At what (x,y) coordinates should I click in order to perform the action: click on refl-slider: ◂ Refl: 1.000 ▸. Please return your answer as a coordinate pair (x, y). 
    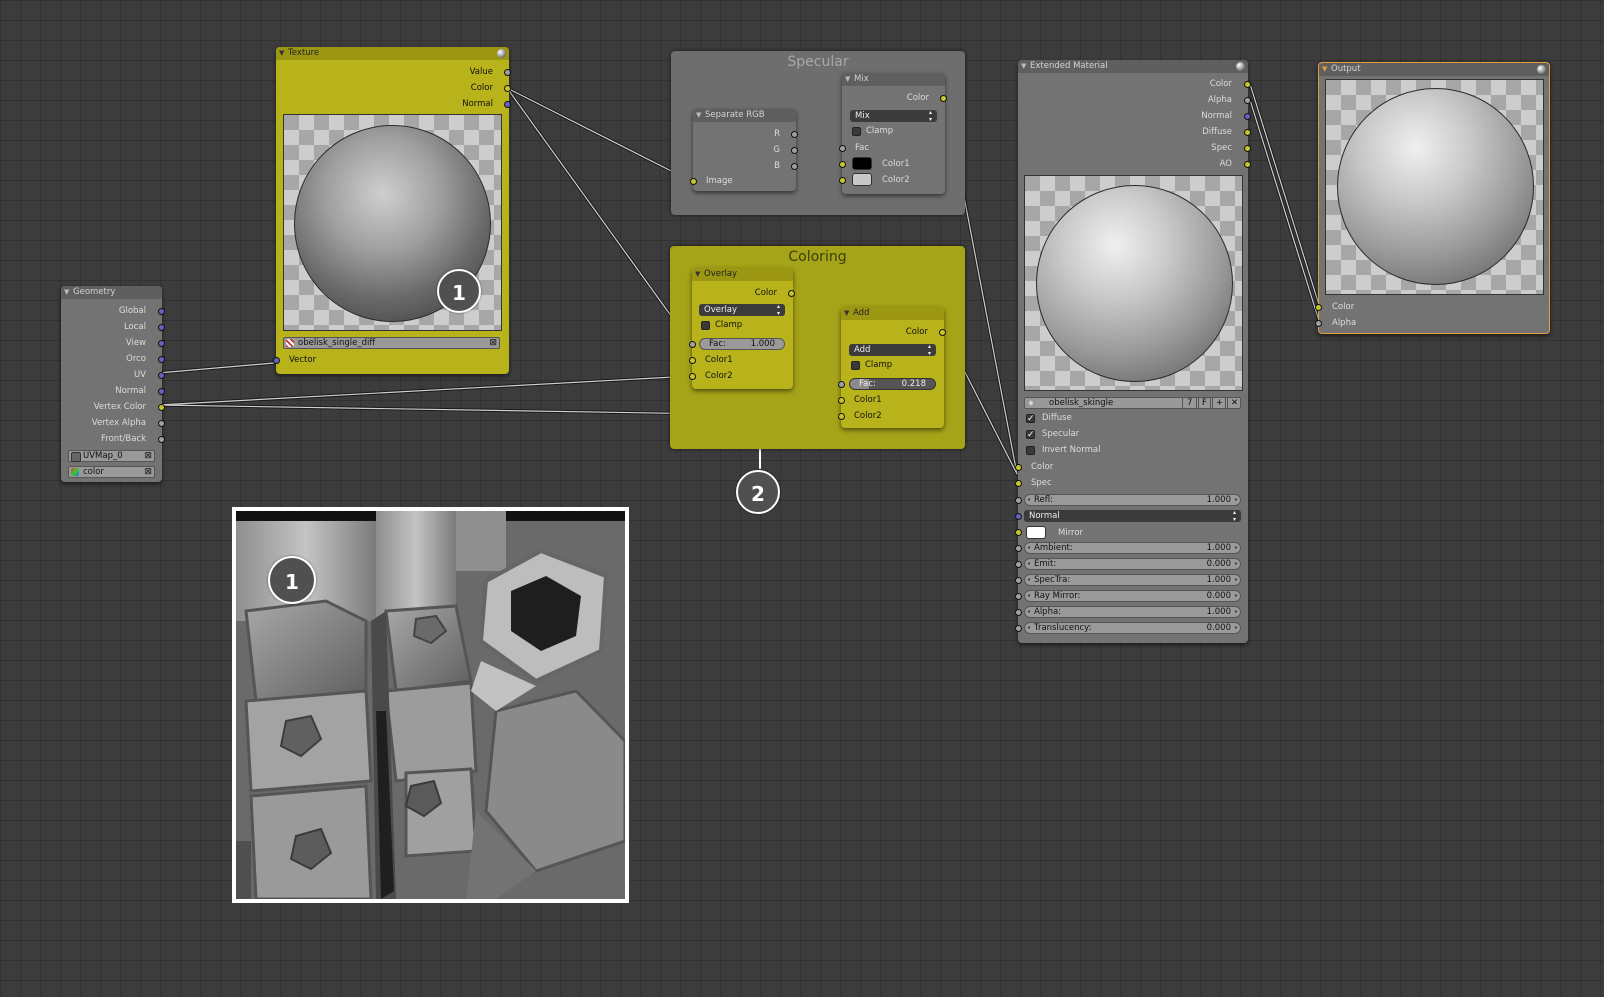
    Looking at the image, I should click on (1132, 500).